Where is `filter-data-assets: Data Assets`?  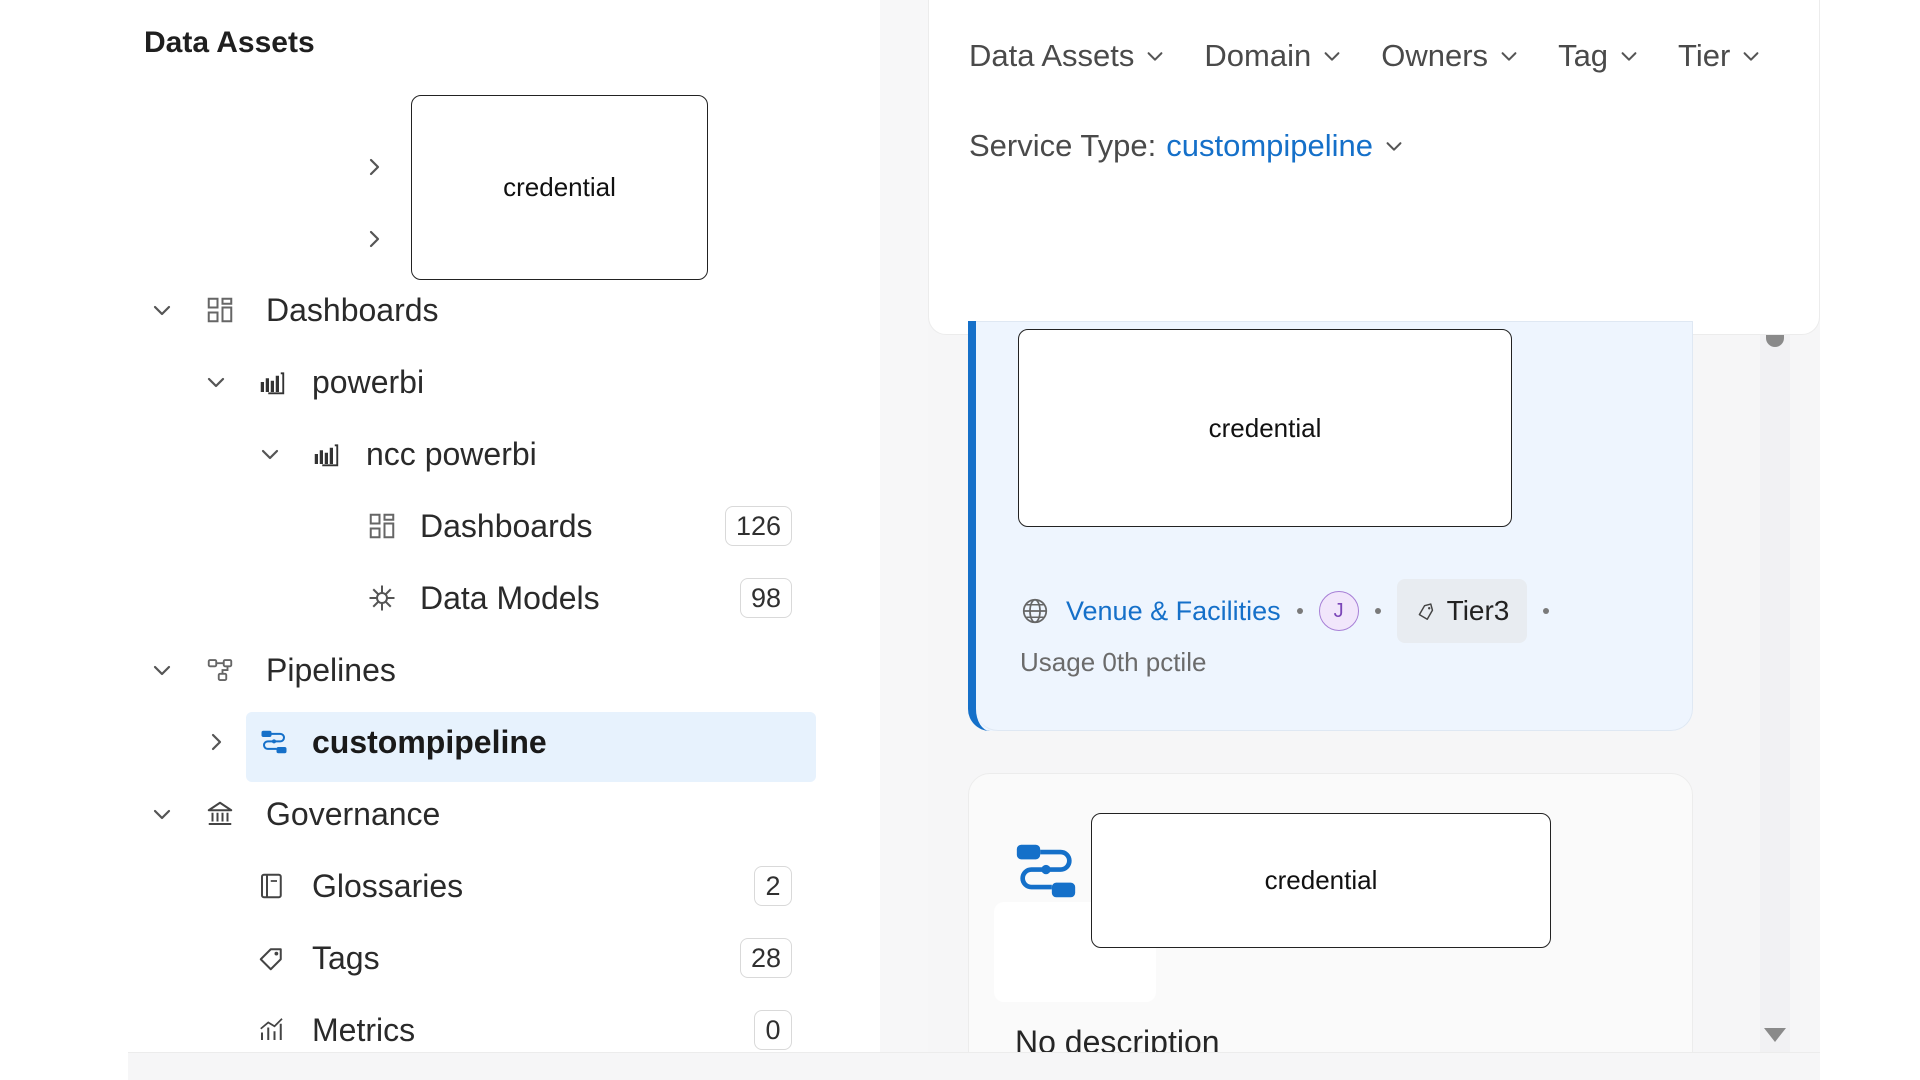 filter-data-assets: Data Assets is located at coordinates (1067, 56).